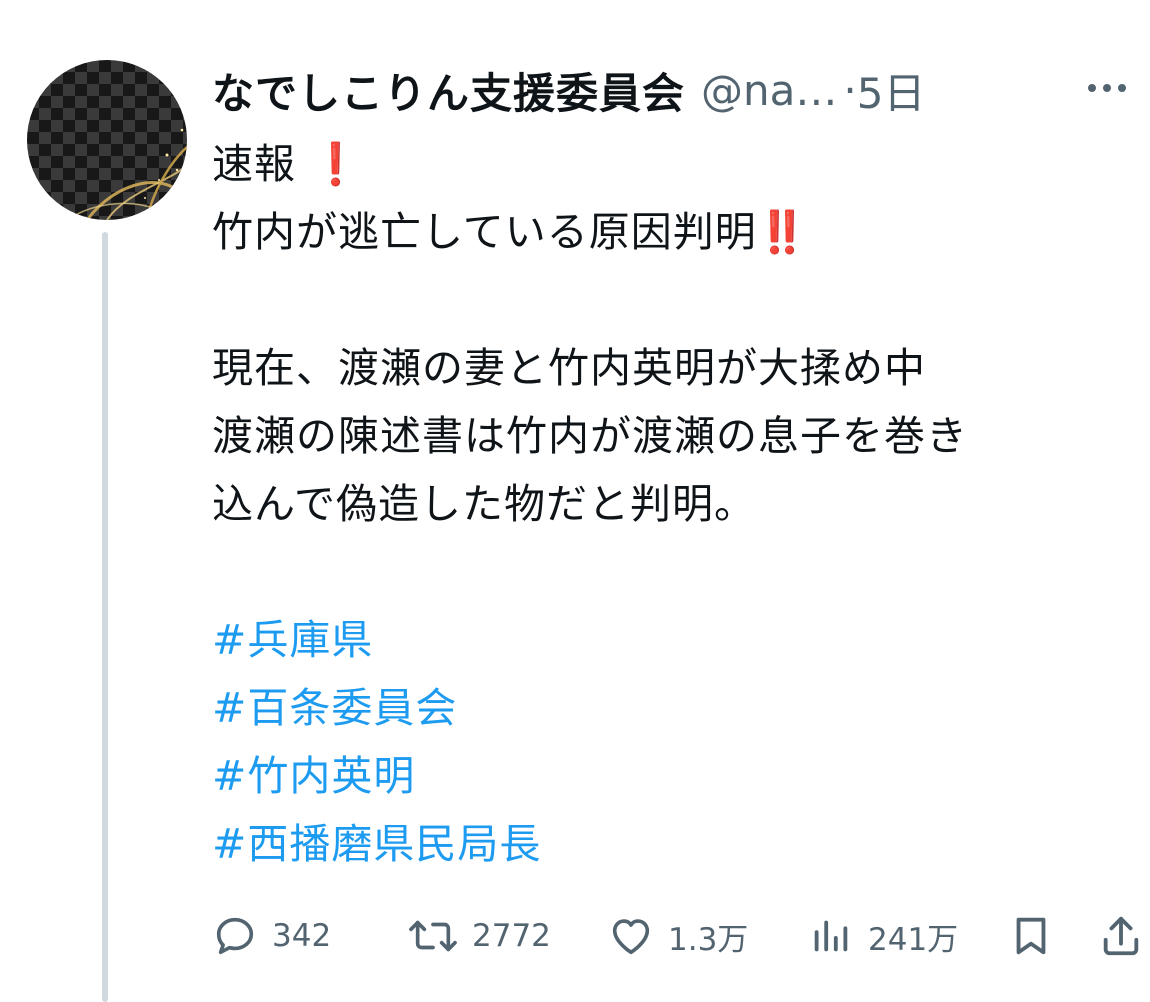  I want to click on repost-count: 2772, so click(511, 936).